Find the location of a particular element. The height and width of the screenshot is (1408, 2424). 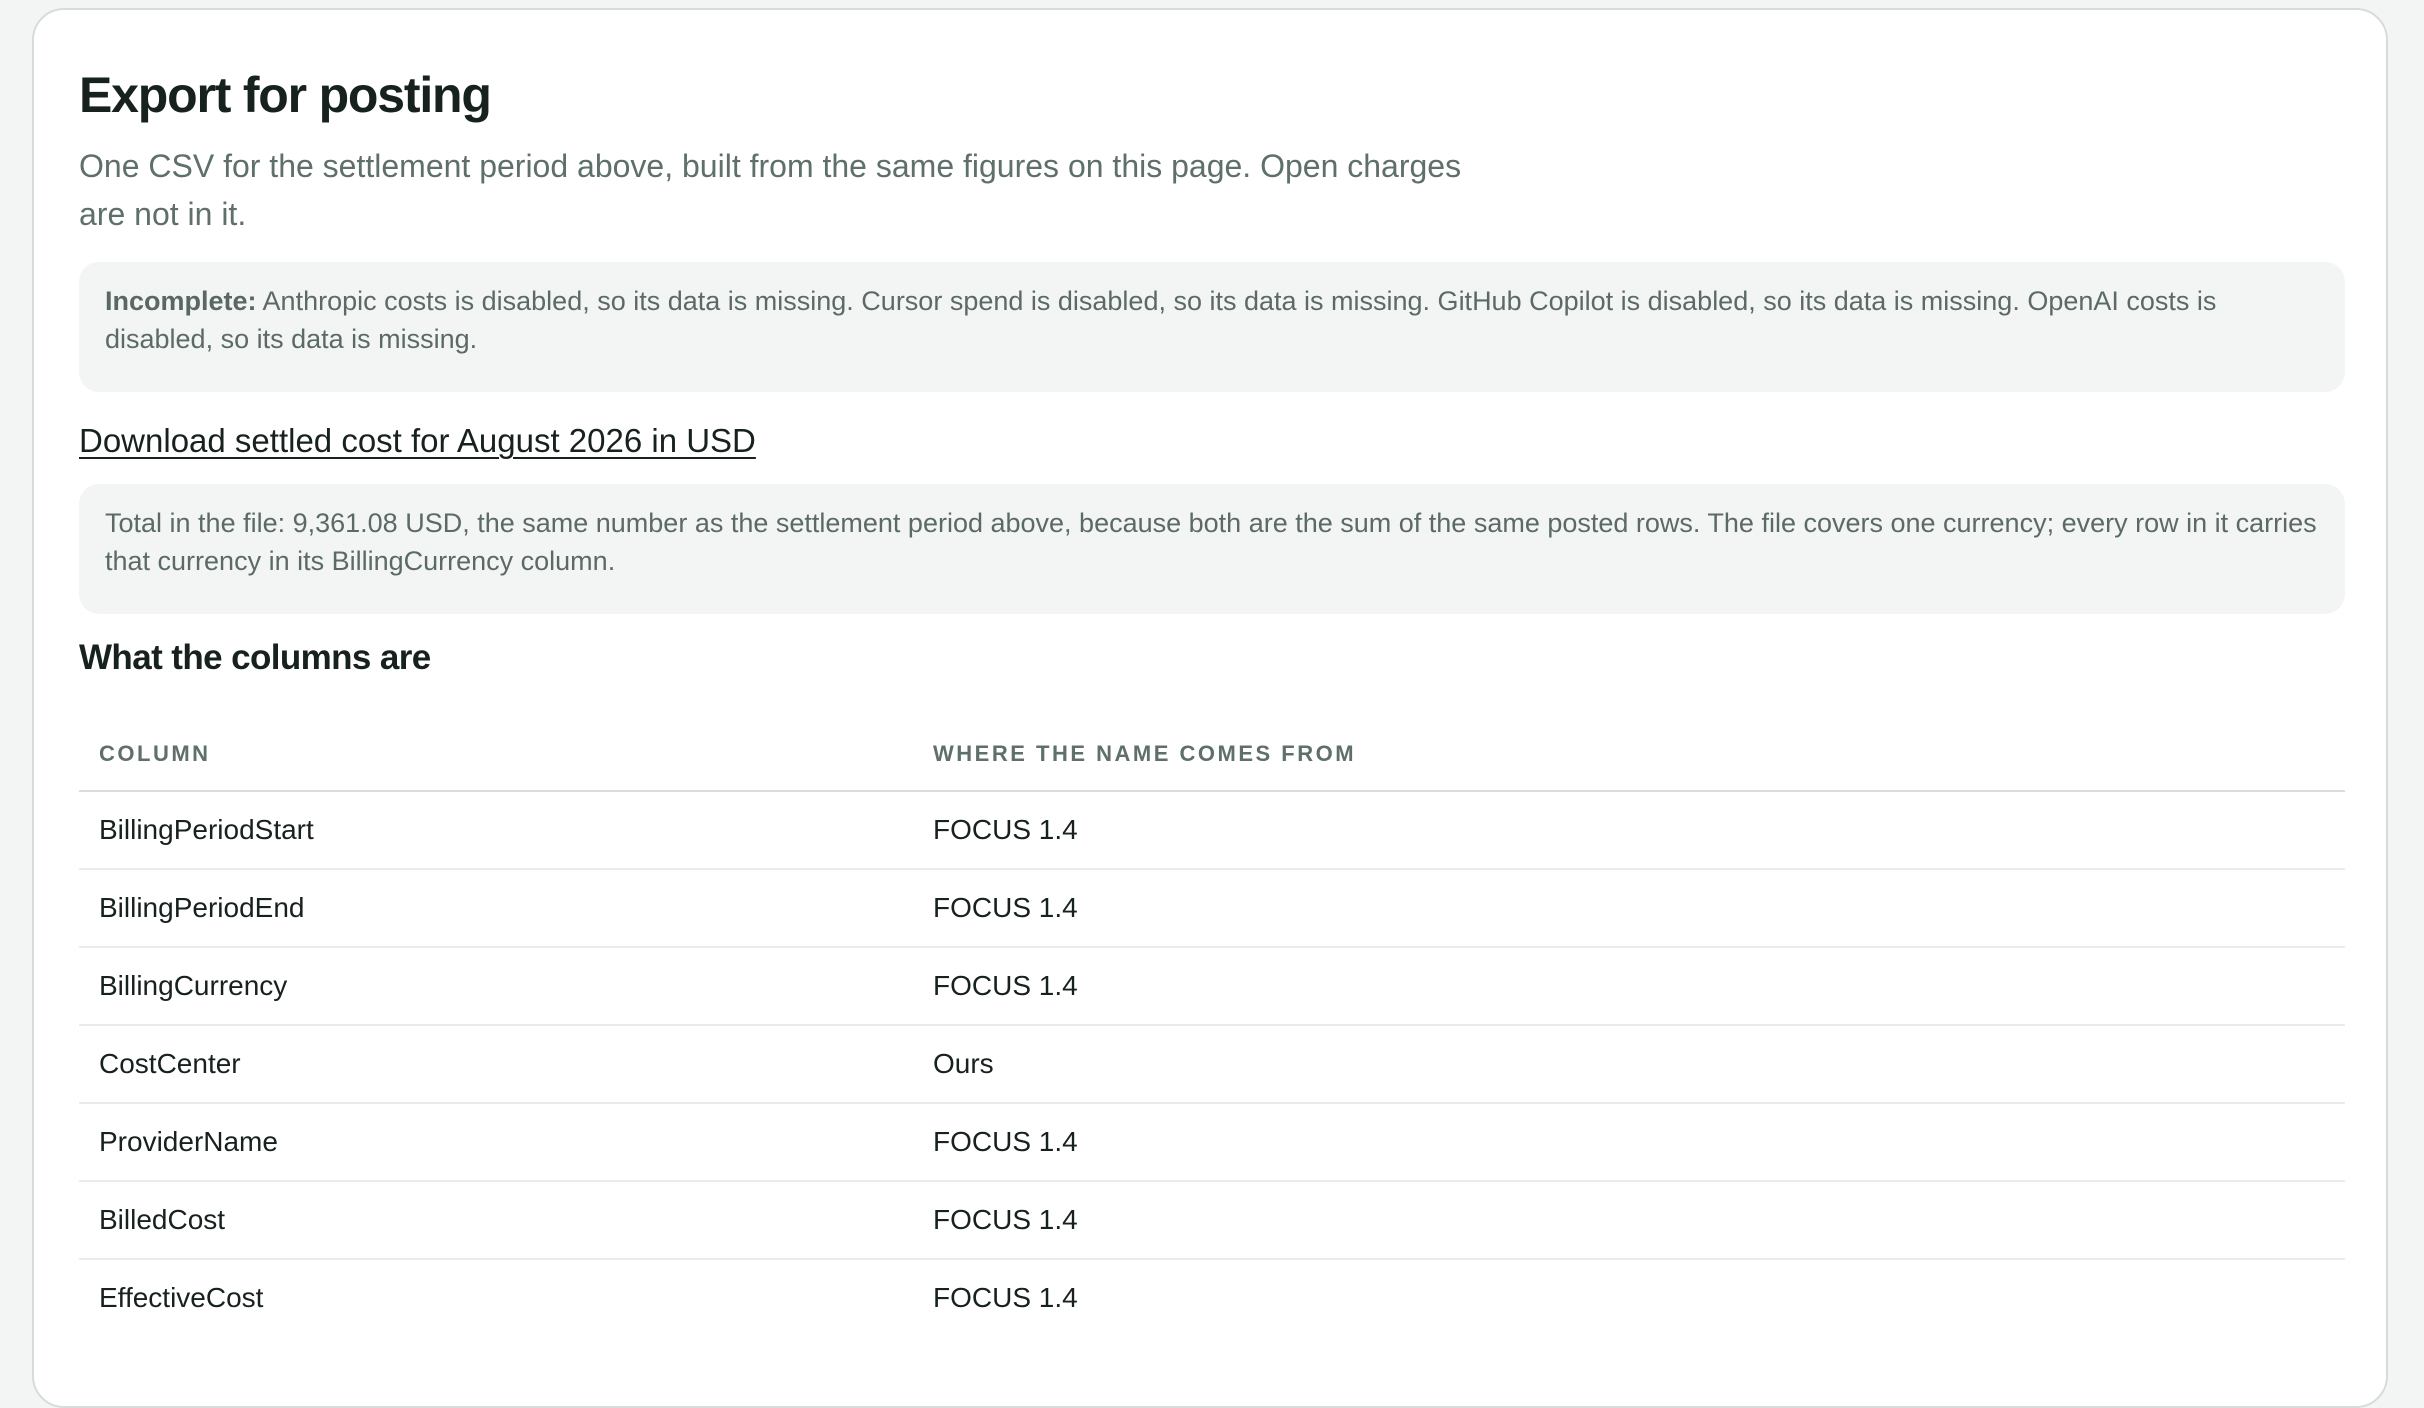

table-row: BilledCost FOCUS 1.4 is located at coordinates (1212, 1220).